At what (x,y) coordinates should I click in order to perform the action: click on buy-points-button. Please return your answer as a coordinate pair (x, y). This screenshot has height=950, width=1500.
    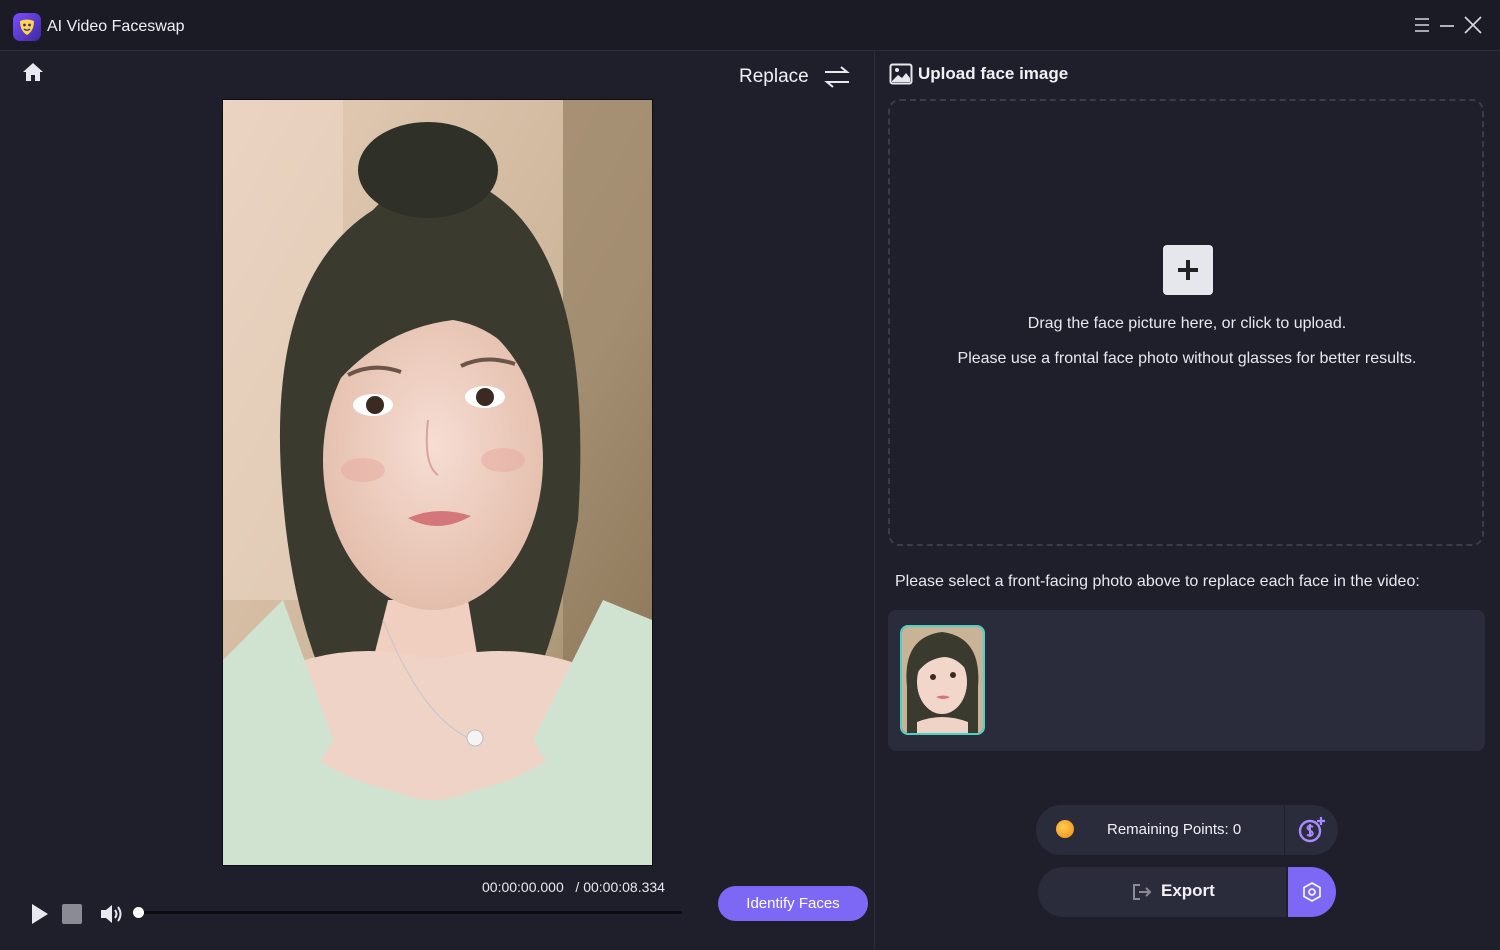
    Looking at the image, I should click on (1311, 830).